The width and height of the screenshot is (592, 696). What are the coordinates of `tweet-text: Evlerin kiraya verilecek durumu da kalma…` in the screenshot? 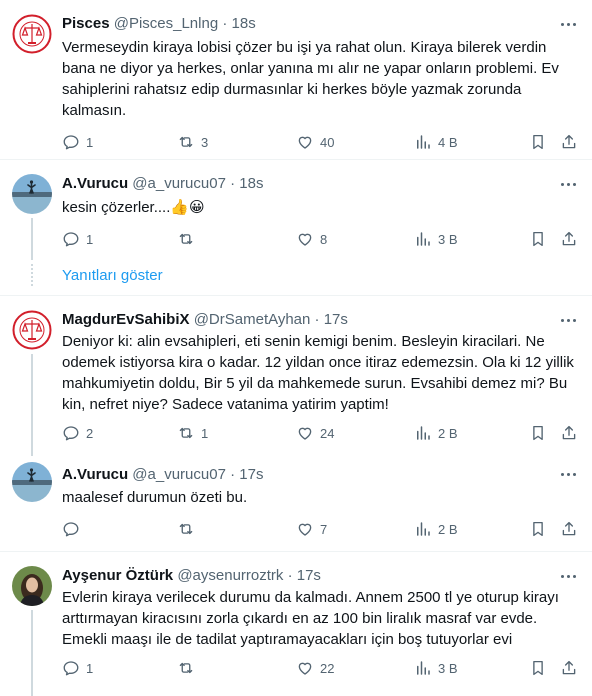 It's located at (313, 618).